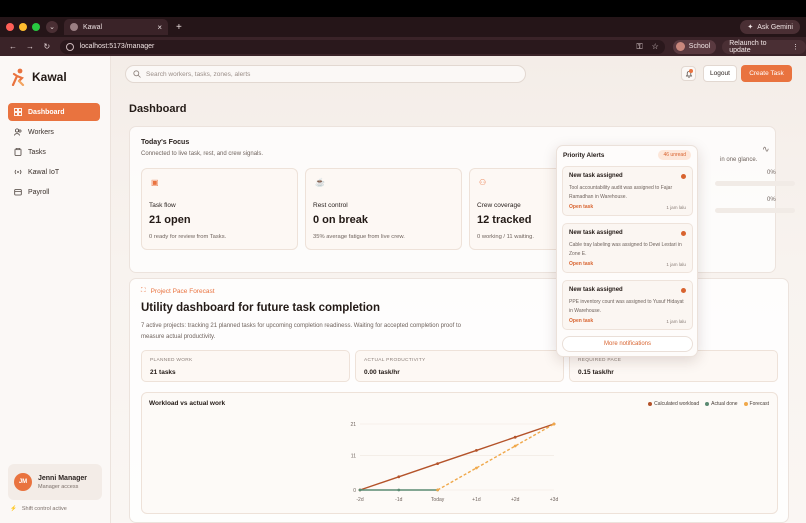 This screenshot has width=806, height=523. I want to click on browser-tab: Kawal ×, so click(116, 27).